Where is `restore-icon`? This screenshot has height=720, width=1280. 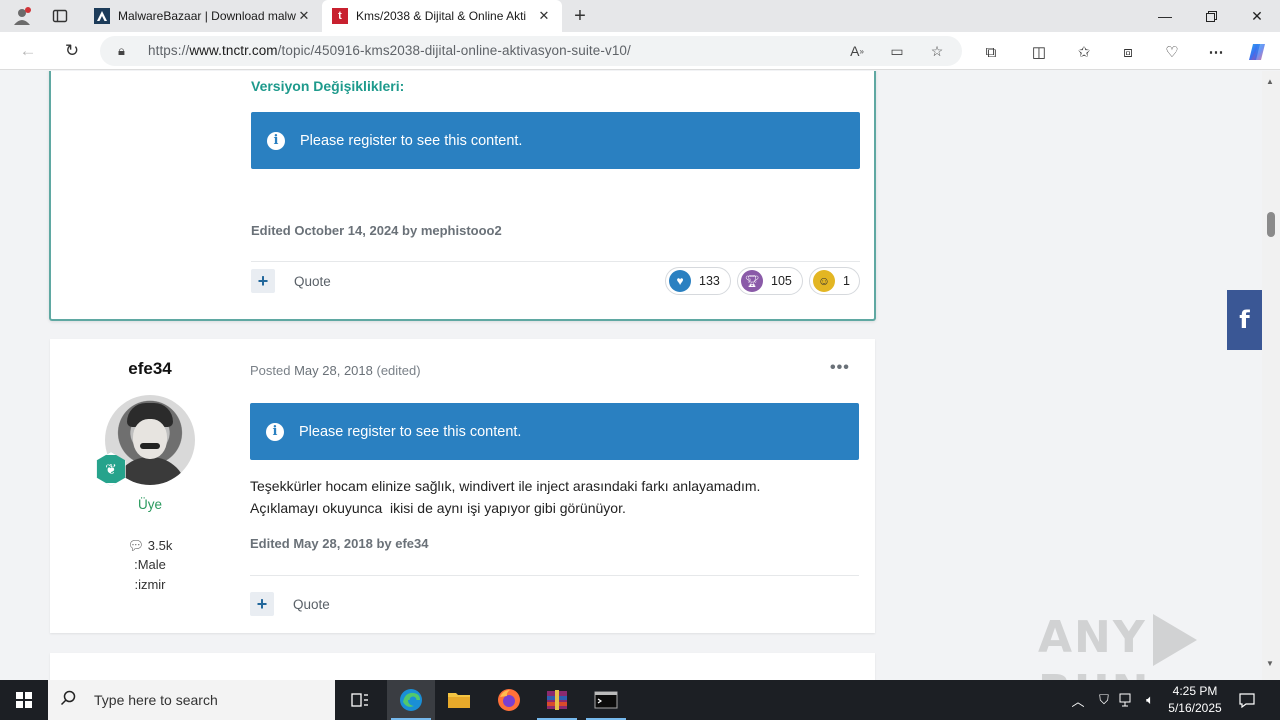
restore-icon is located at coordinates (1211, 16).